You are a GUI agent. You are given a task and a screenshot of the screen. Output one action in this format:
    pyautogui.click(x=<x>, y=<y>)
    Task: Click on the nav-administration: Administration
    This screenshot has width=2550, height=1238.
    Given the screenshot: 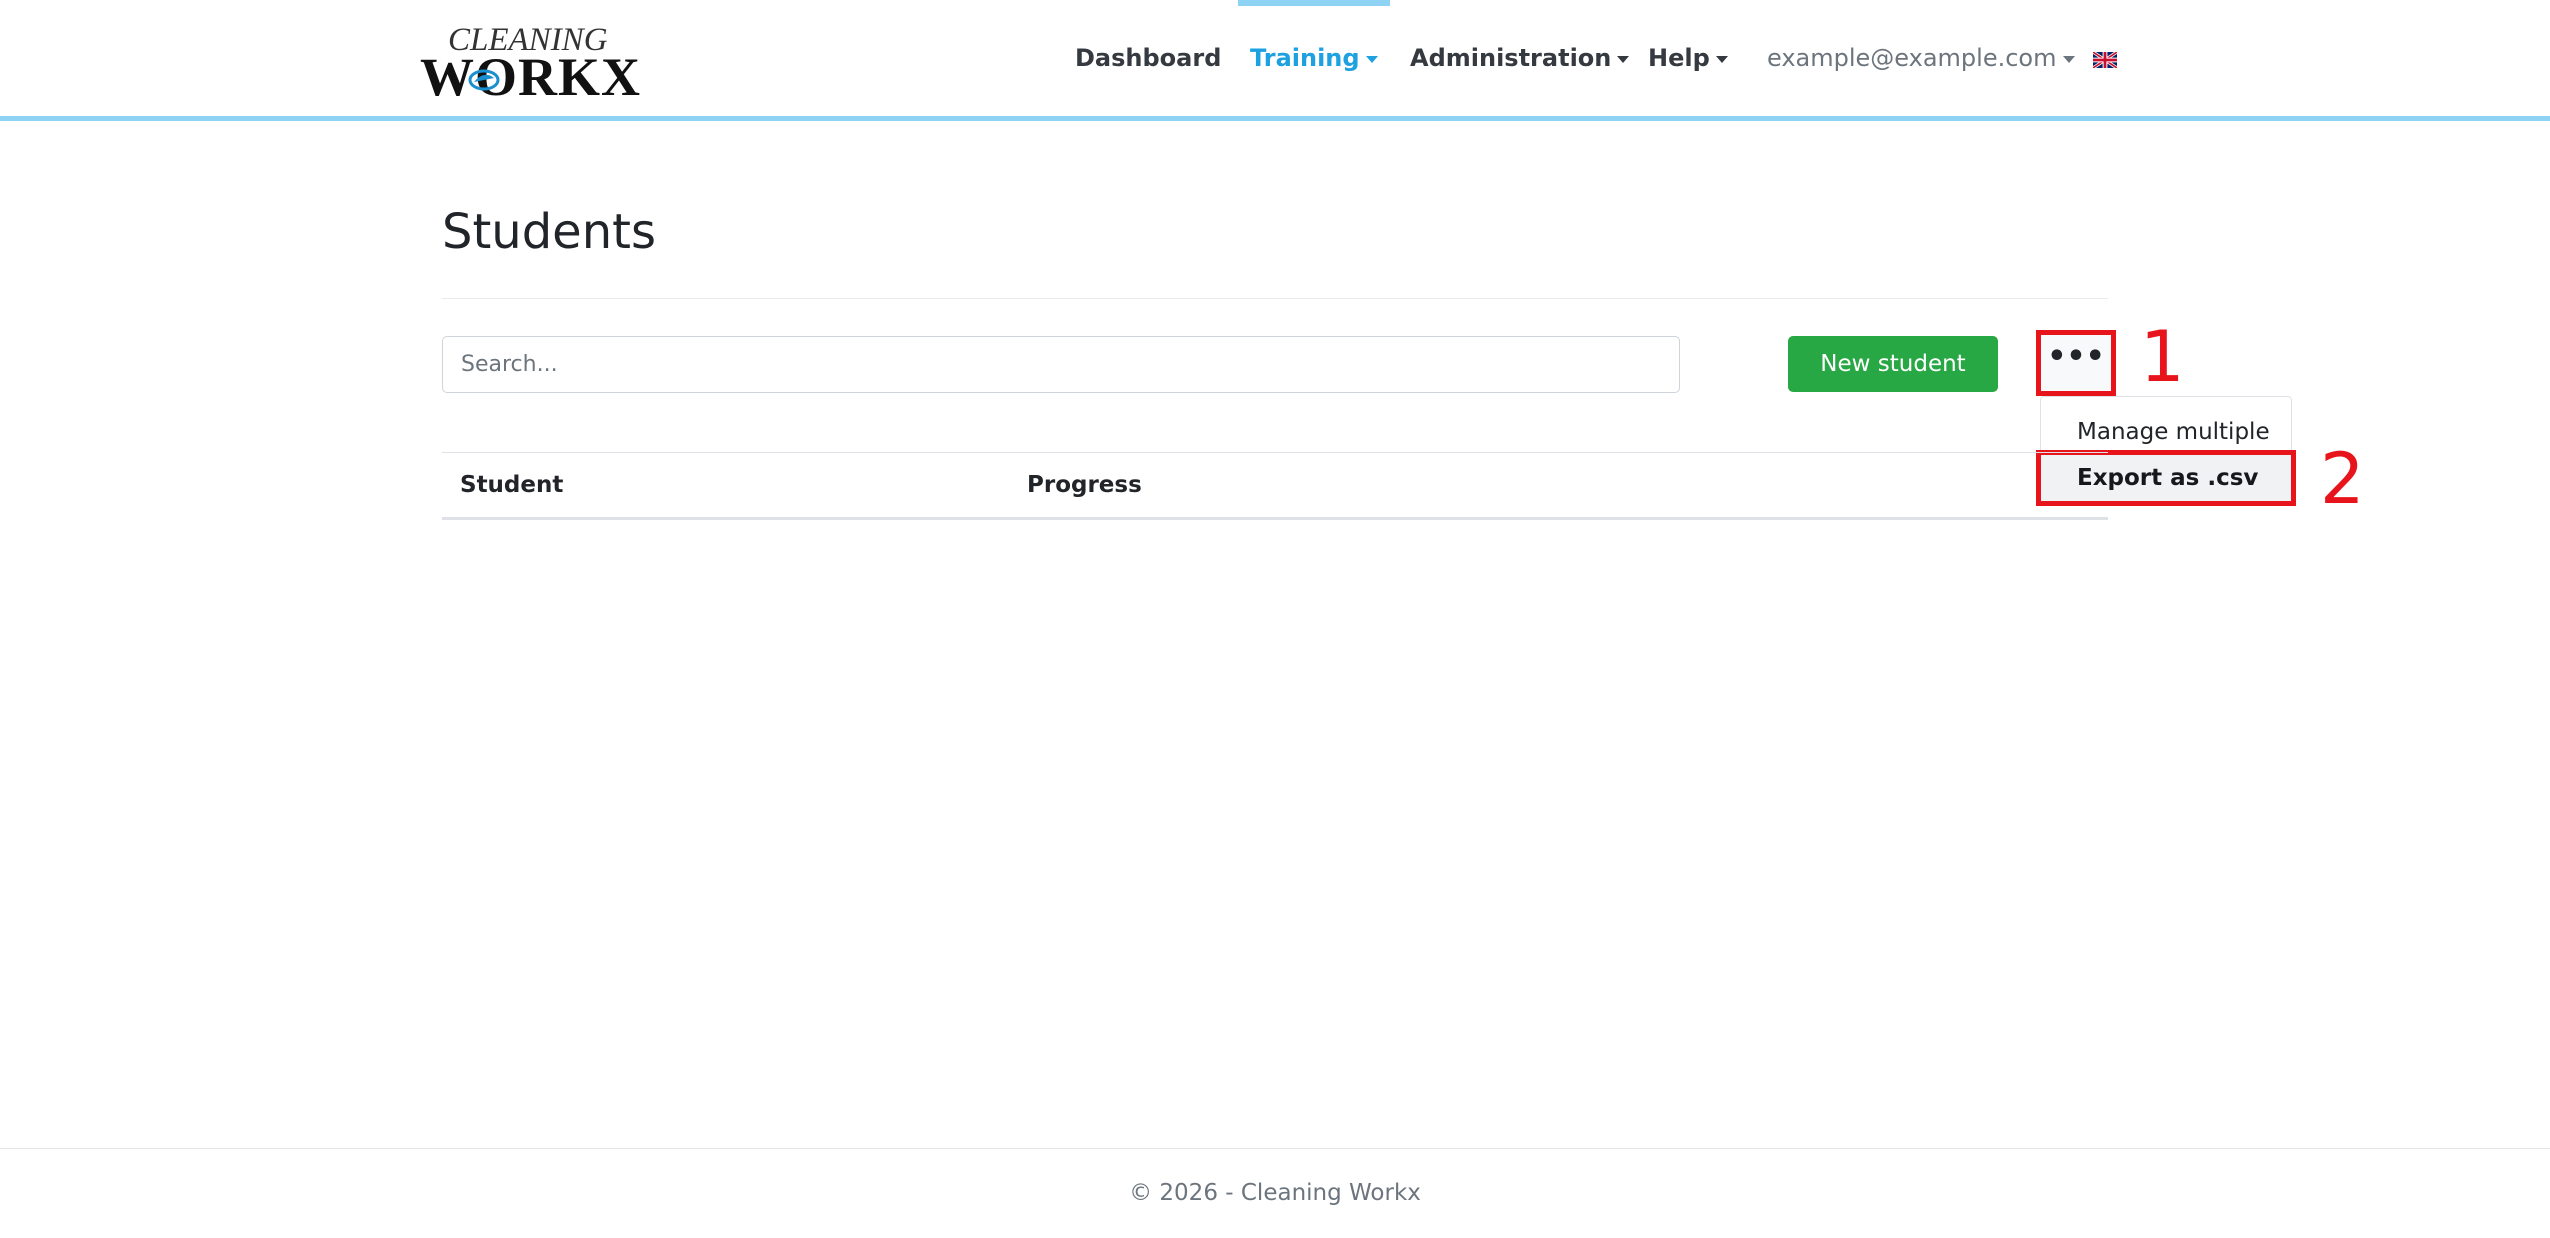 What is the action you would take?
    pyautogui.click(x=1520, y=58)
    